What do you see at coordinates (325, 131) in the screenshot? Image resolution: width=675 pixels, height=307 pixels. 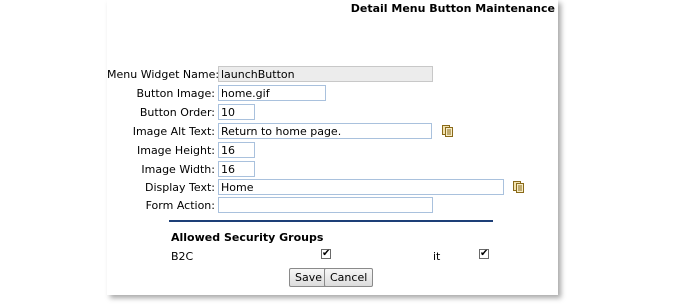 I see `image-alt-text-field` at bounding box center [325, 131].